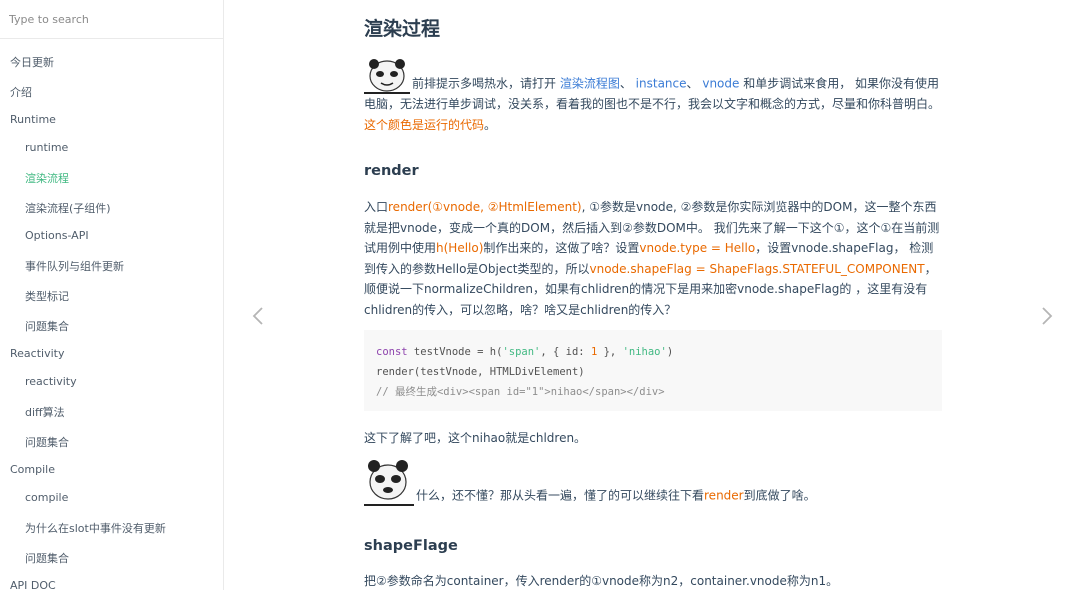  Describe the element at coordinates (32, 62) in the screenshot. I see `sidebar-item: 今日更新` at that location.